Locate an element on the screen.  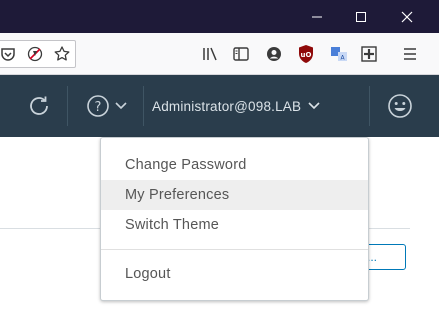
help-circle-icon: ? is located at coordinates (108, 106).